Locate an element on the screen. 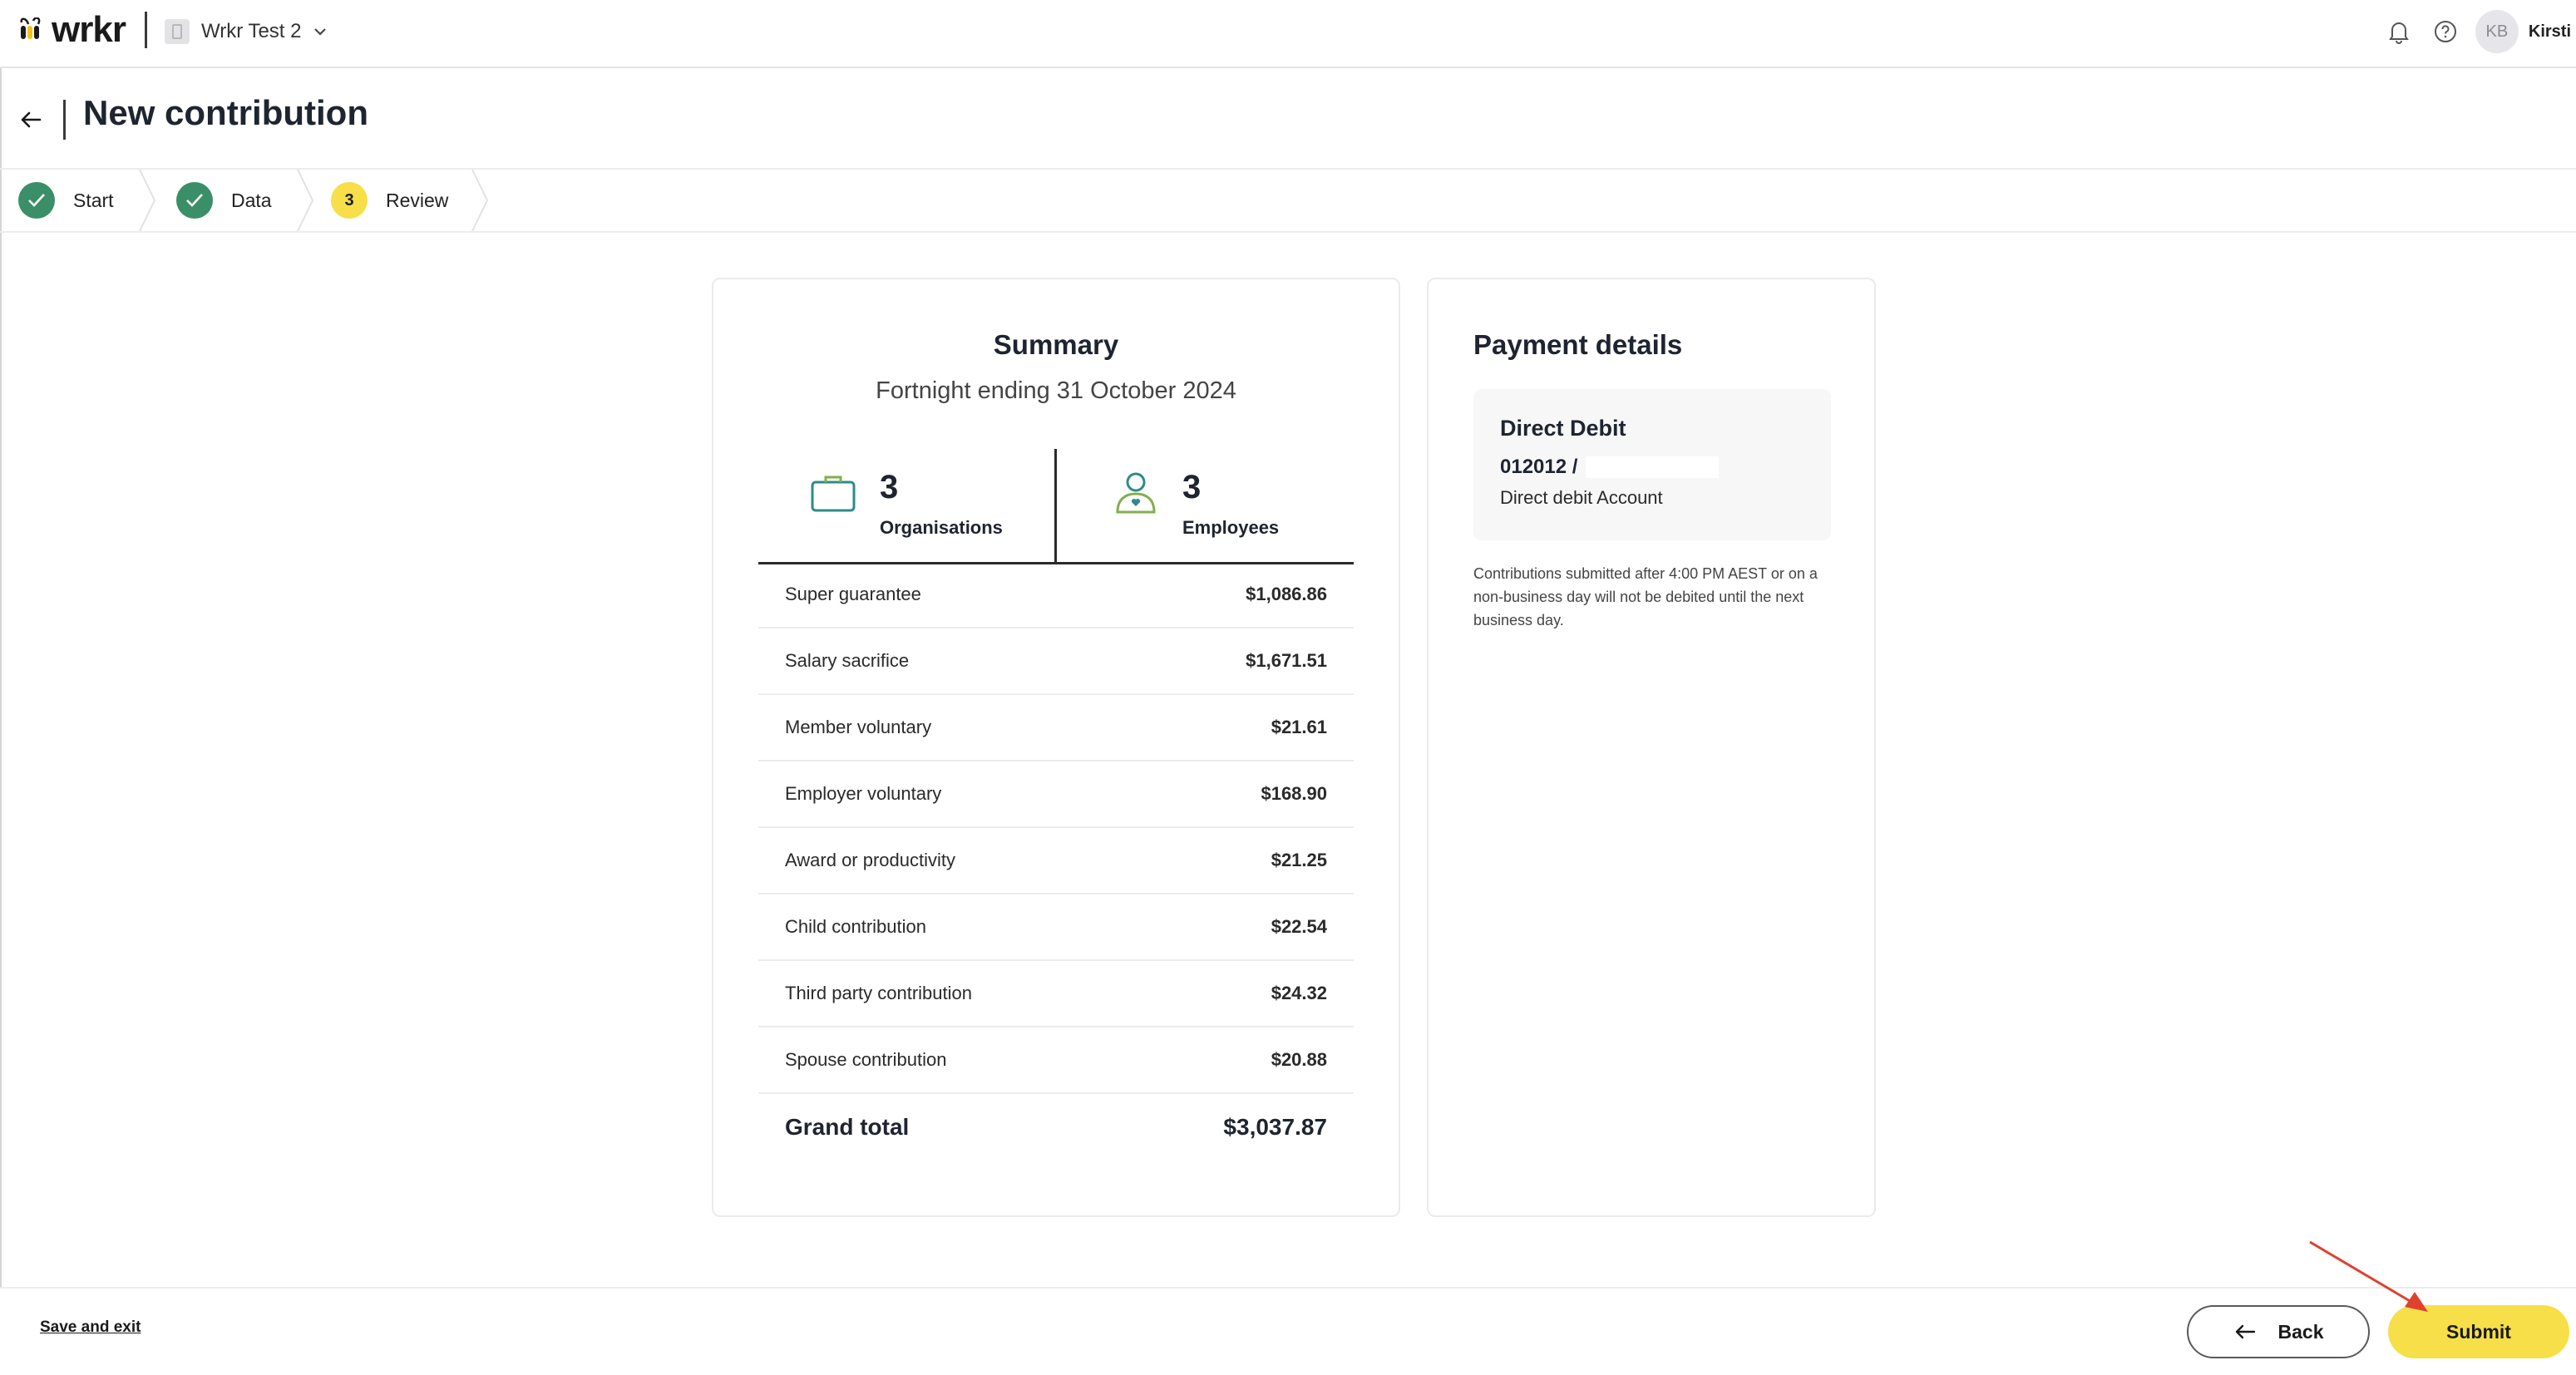 The image size is (2576, 1375). row-label: Salary sacrifice is located at coordinates (847, 660).